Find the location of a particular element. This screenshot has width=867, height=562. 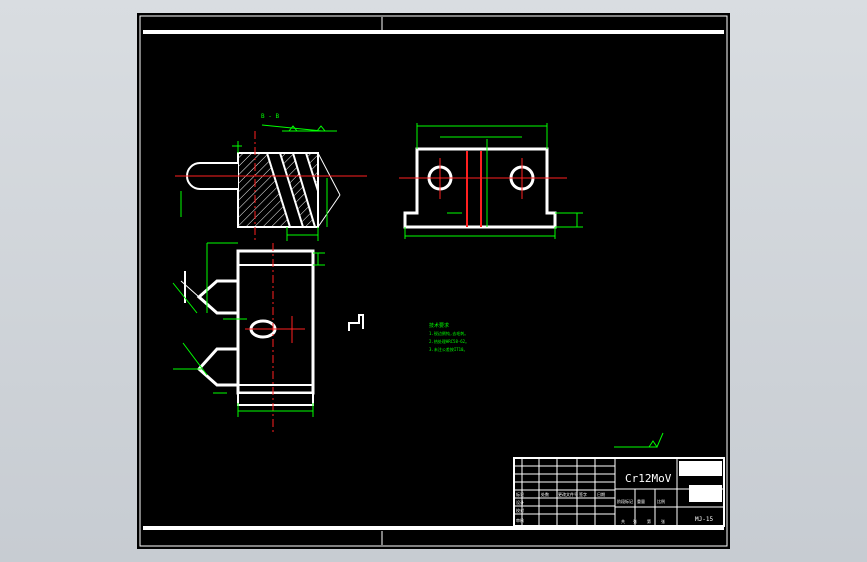

roughness-symbol is located at coordinates (356, 322).